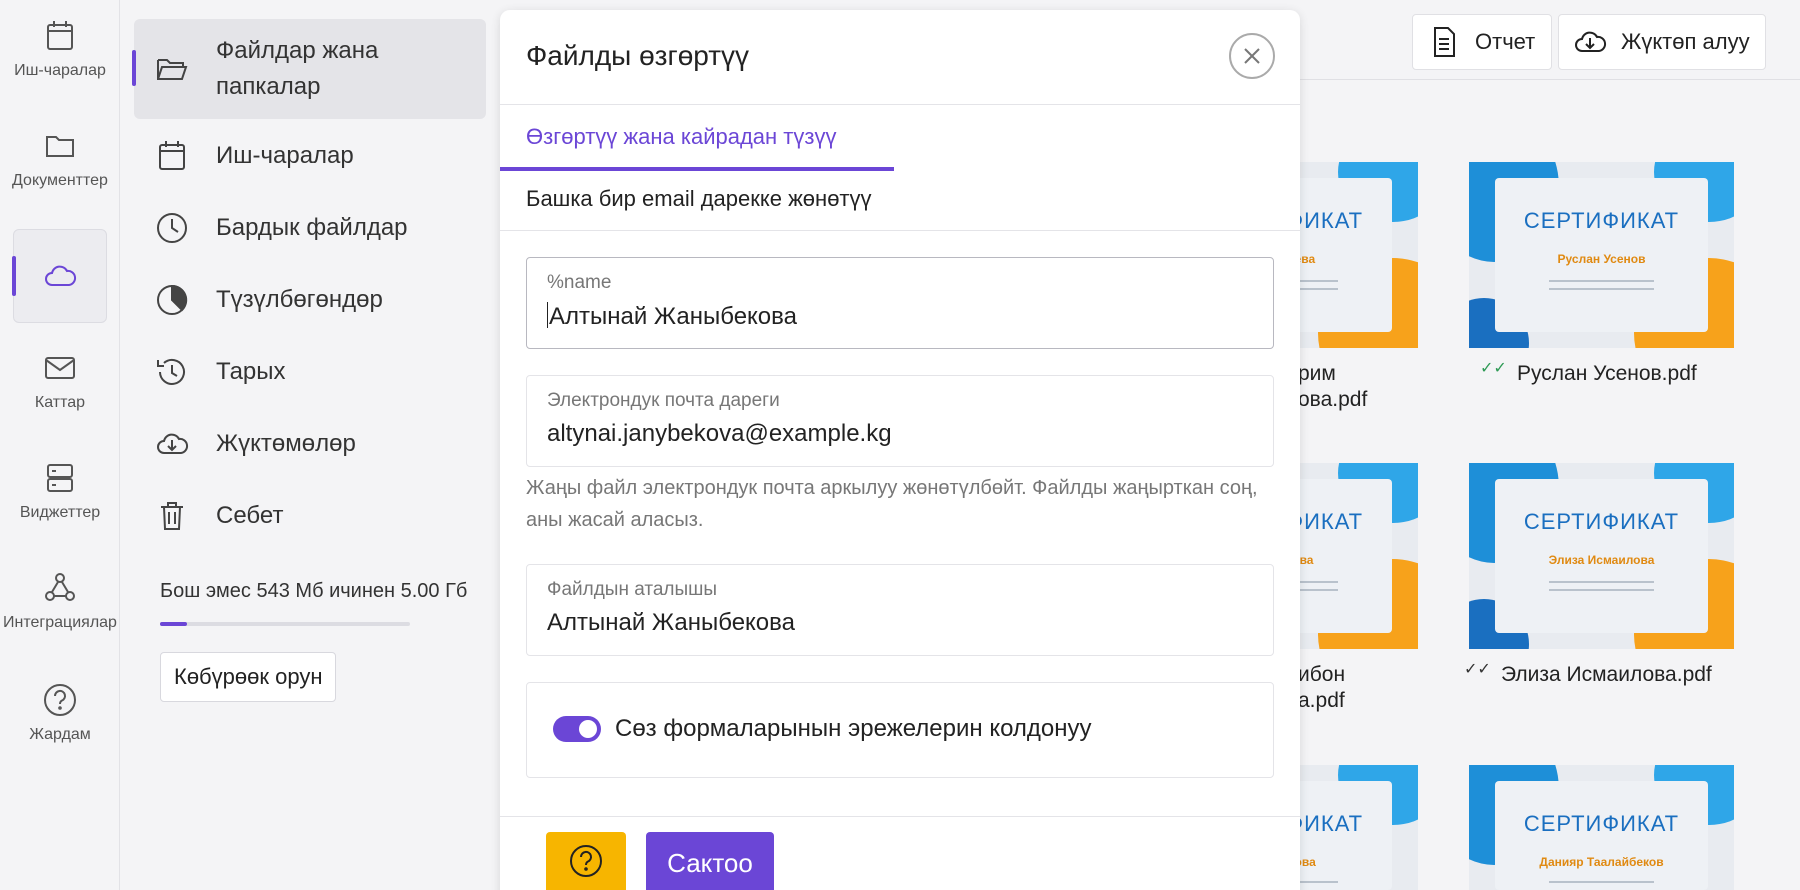  I want to click on sidebar-item-label: Файлдар жана папкалар, so click(297, 68).